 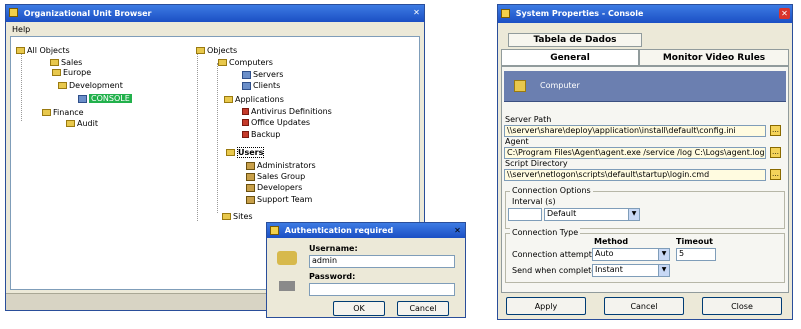 I want to click on right-tree-node: Clients, so click(x=261, y=86).